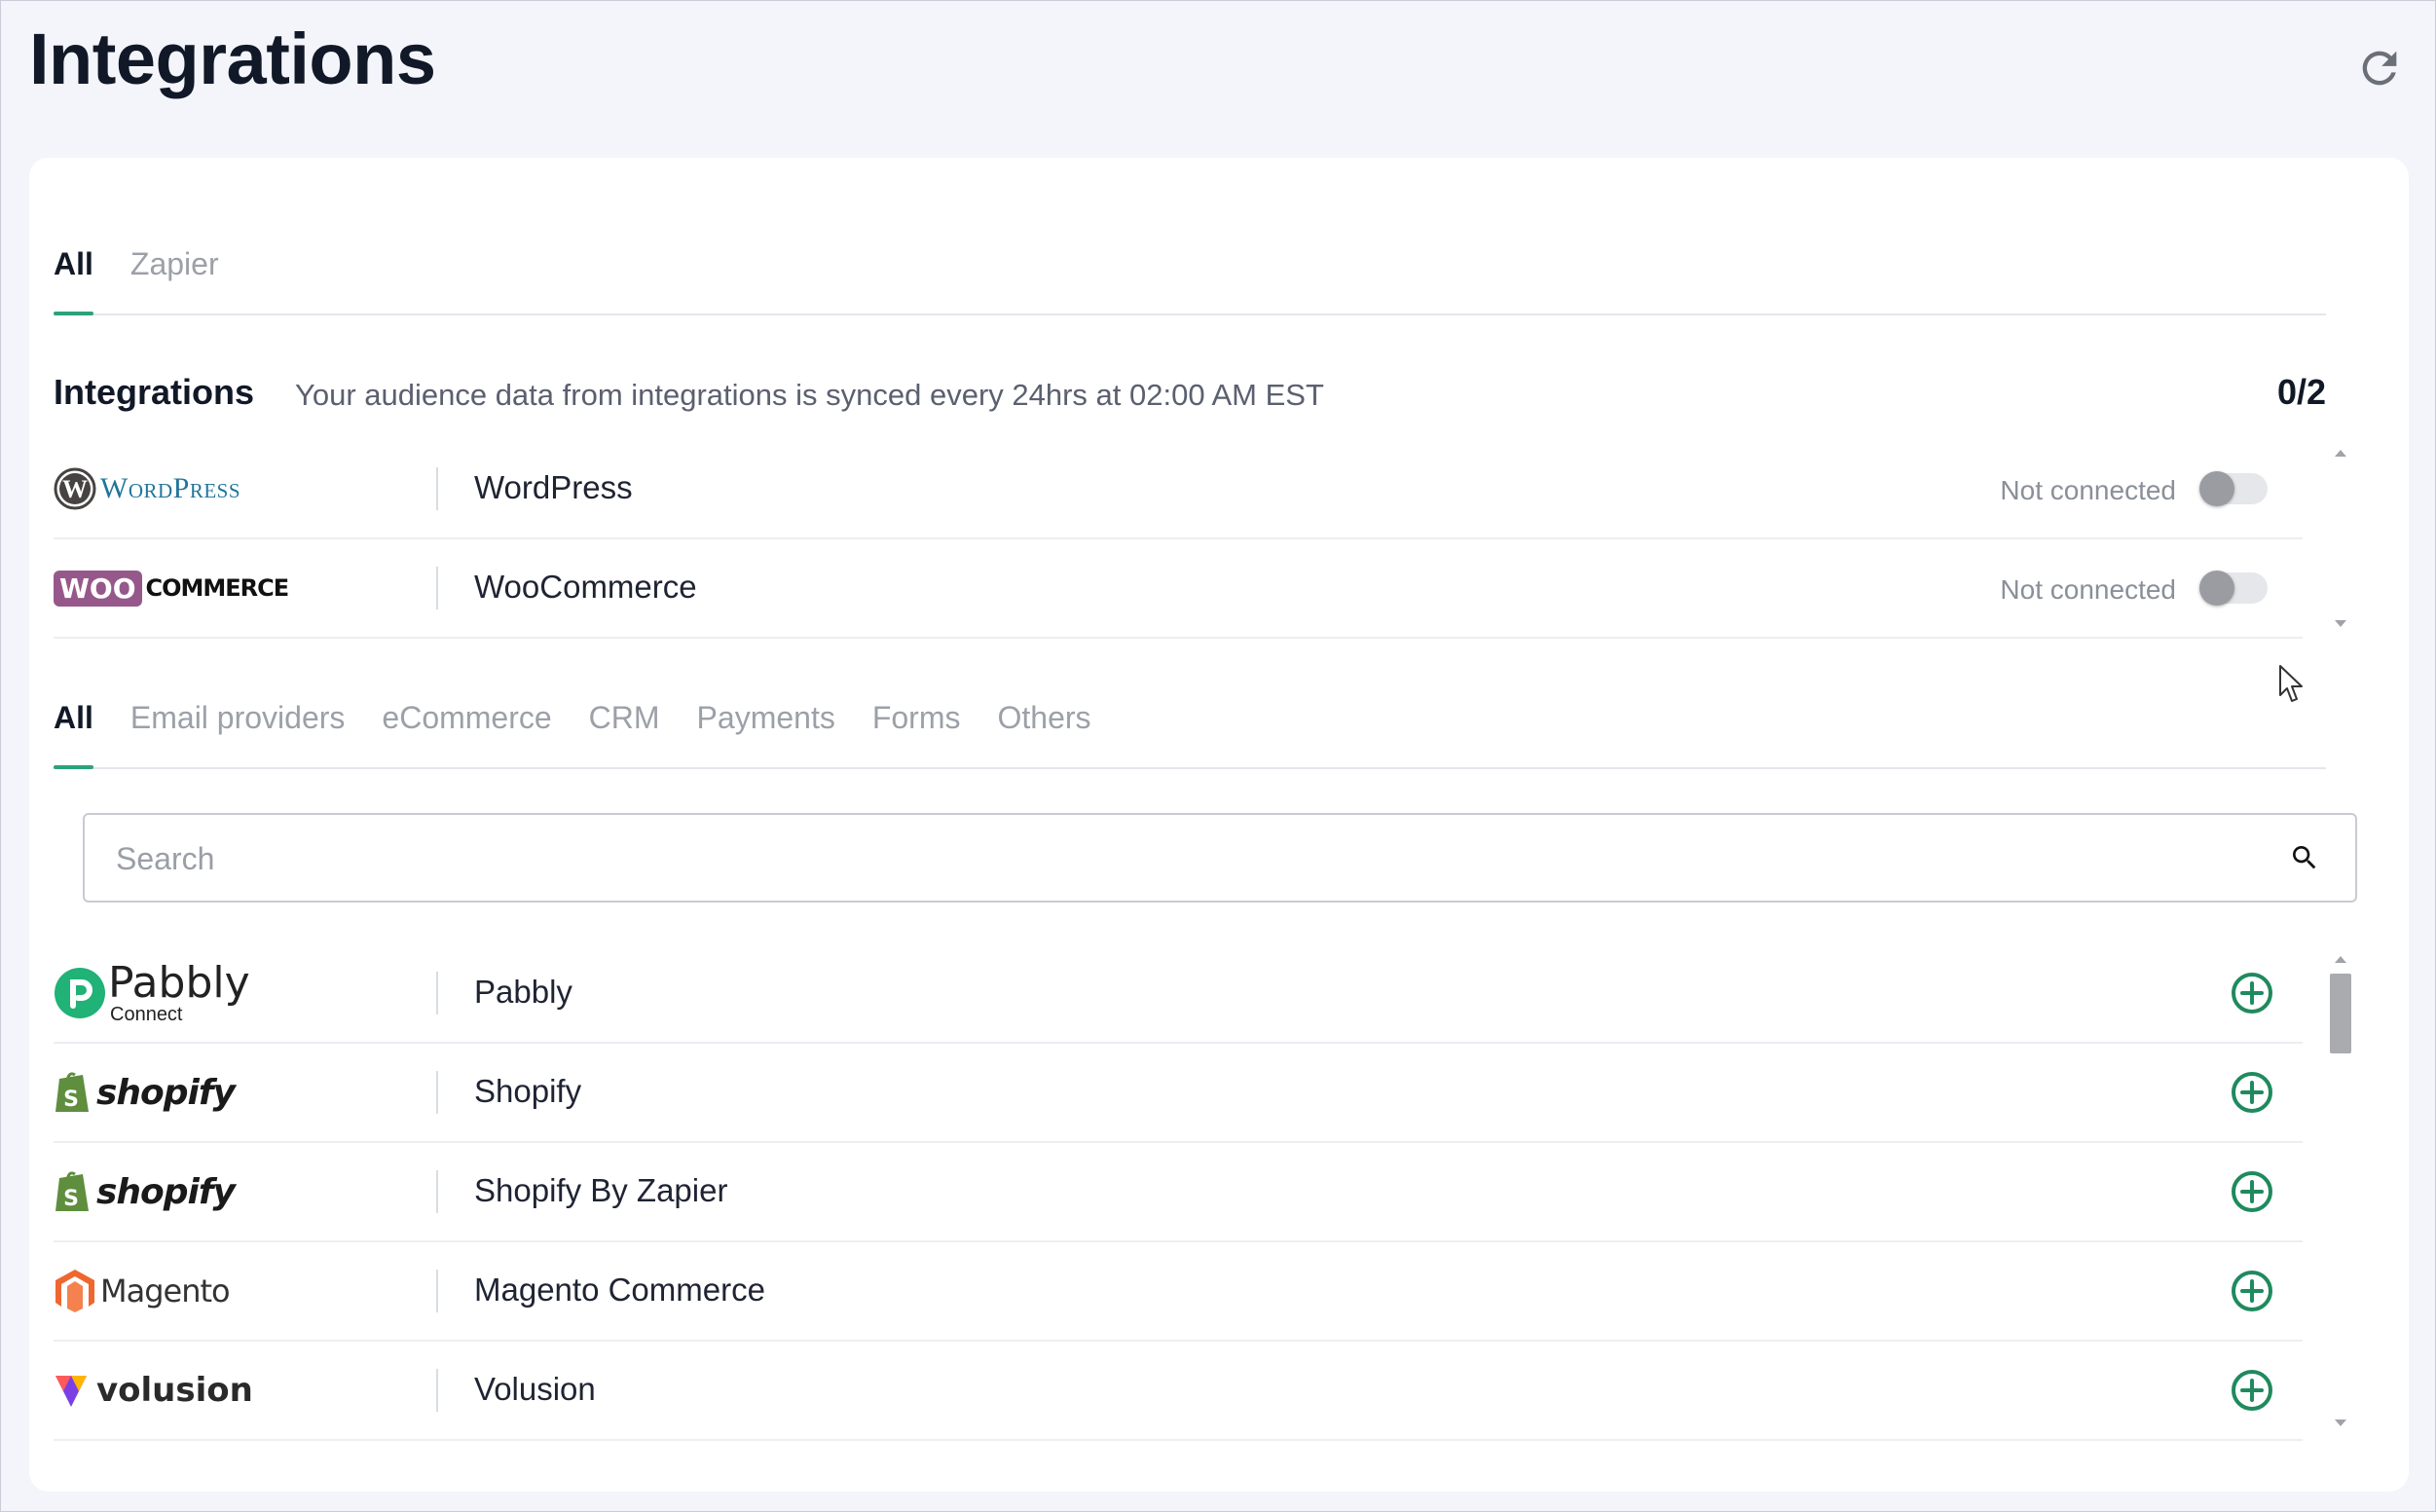  What do you see at coordinates (232, 58) in the screenshot?
I see `page-title: Integrations` at bounding box center [232, 58].